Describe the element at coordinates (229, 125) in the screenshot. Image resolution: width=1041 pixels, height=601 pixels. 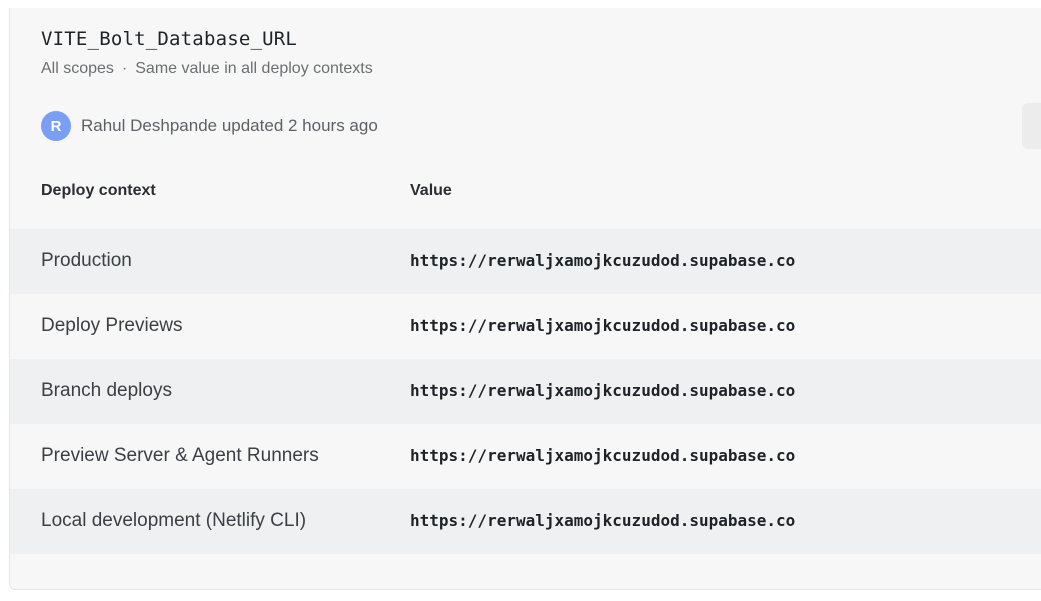
I see `updated-text: Rahul Deshpande updated 2 hours ago` at that location.